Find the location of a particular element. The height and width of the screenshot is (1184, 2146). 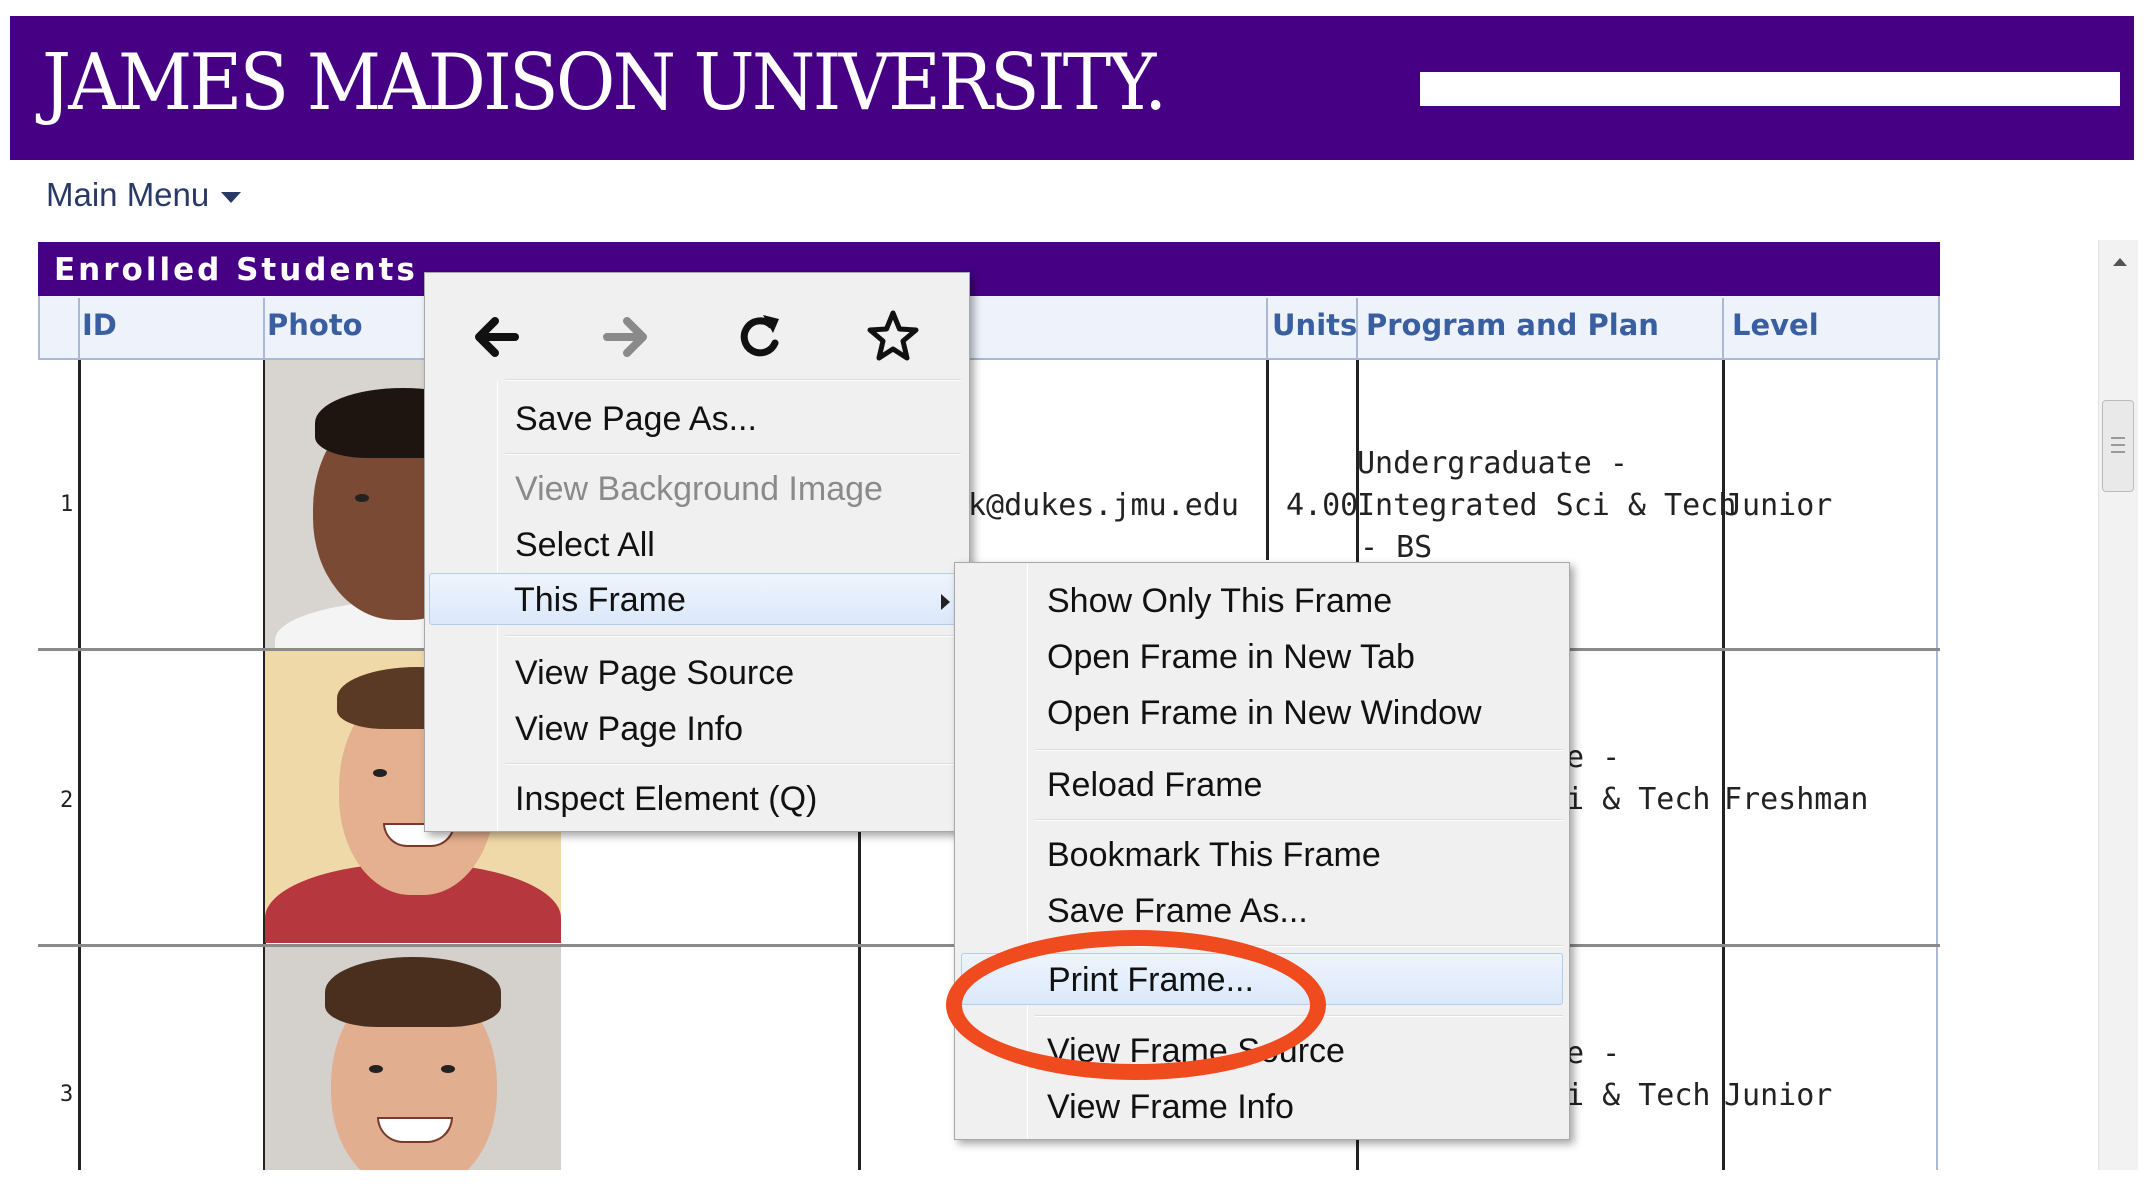

menu-item-view-page-info: View Page Info is located at coordinates (694, 729).